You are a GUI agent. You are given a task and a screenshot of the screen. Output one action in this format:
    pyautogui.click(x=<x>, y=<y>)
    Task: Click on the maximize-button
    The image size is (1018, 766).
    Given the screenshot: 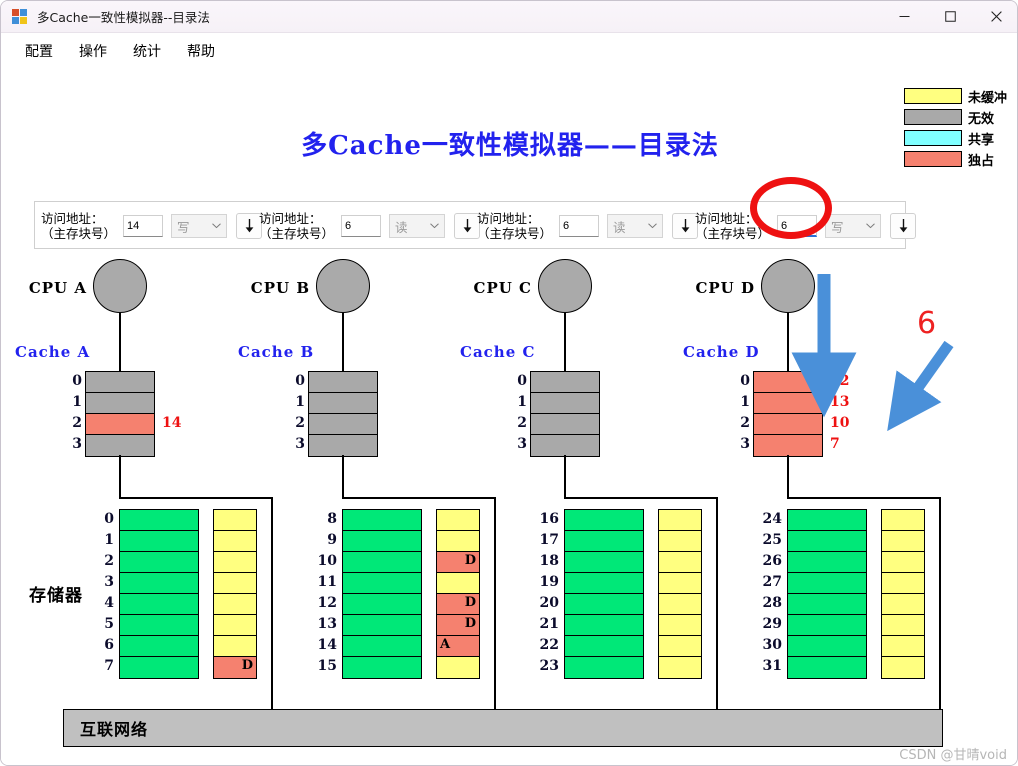 What is the action you would take?
    pyautogui.click(x=950, y=17)
    